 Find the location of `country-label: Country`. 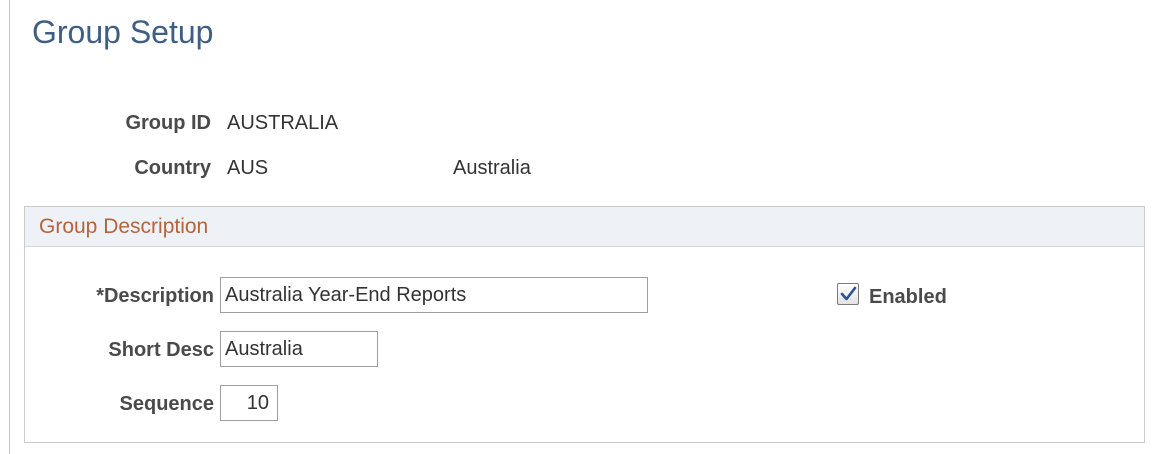

country-label: Country is located at coordinates (172, 168).